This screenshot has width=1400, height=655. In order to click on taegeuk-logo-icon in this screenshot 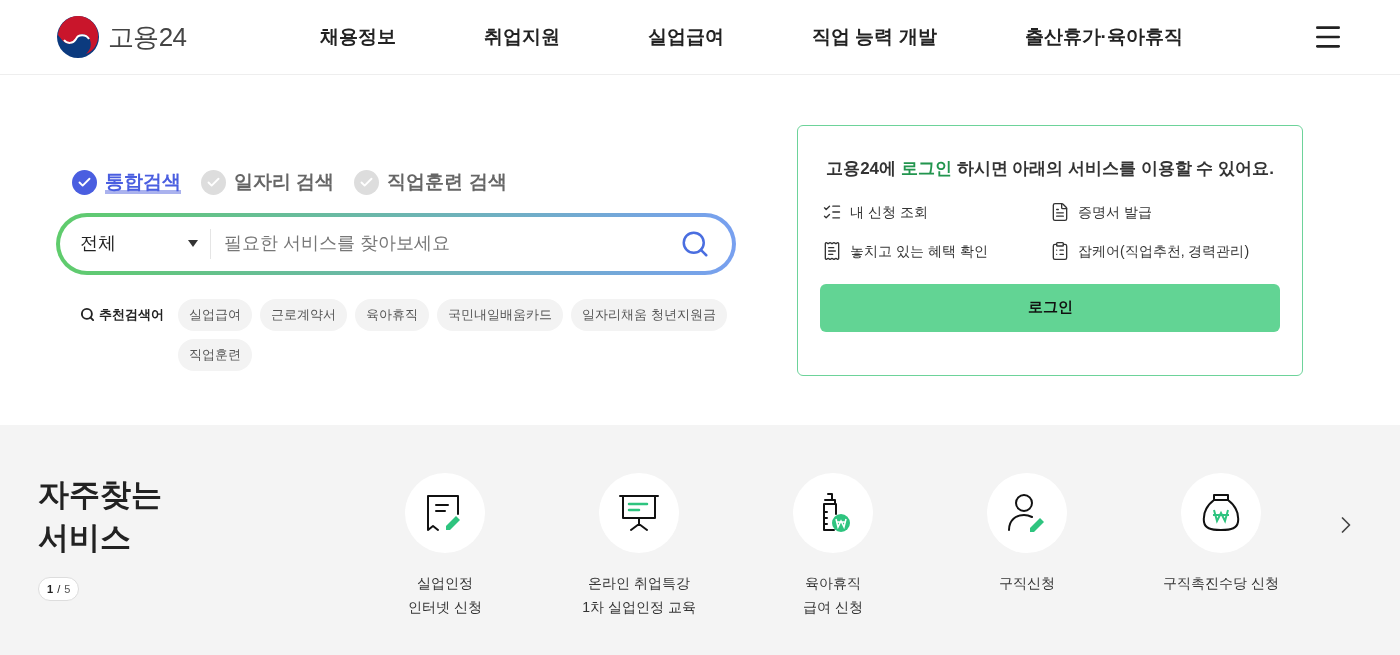, I will do `click(78, 37)`.